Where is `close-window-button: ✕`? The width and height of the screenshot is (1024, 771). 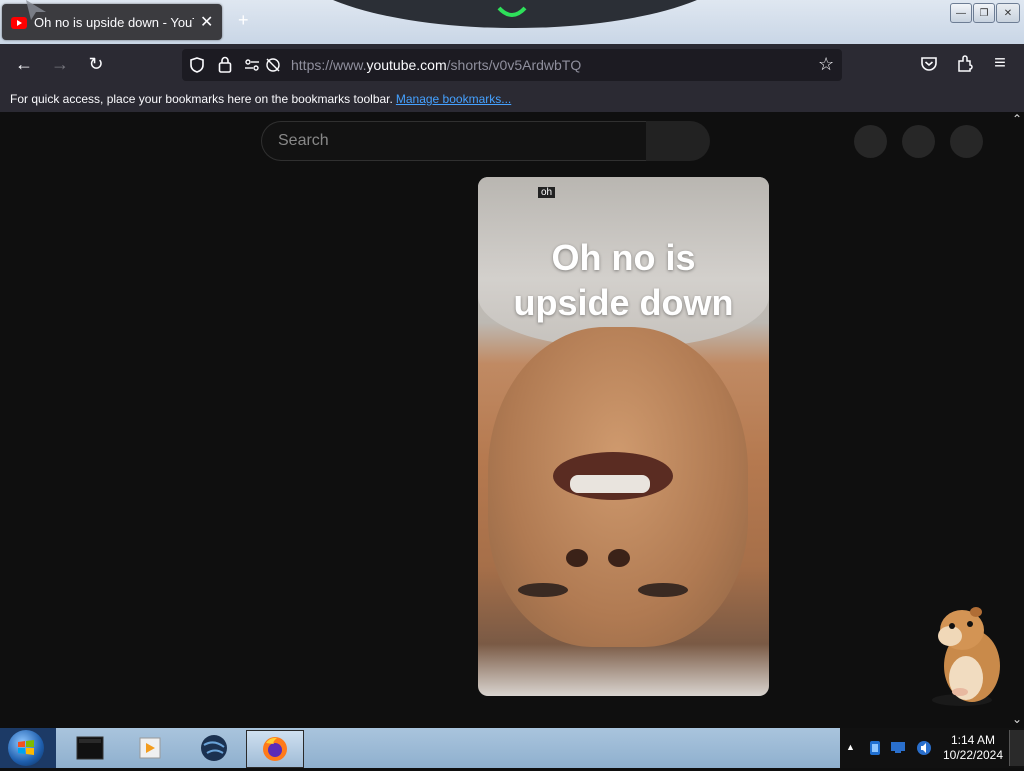 close-window-button: ✕ is located at coordinates (1008, 13).